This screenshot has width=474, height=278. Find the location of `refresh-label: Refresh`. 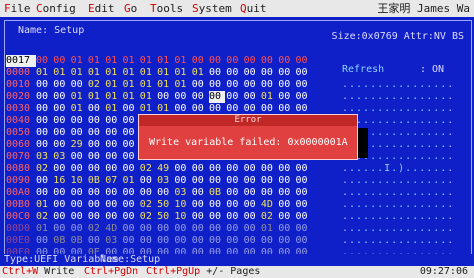

refresh-label: Refresh is located at coordinates (363, 69).